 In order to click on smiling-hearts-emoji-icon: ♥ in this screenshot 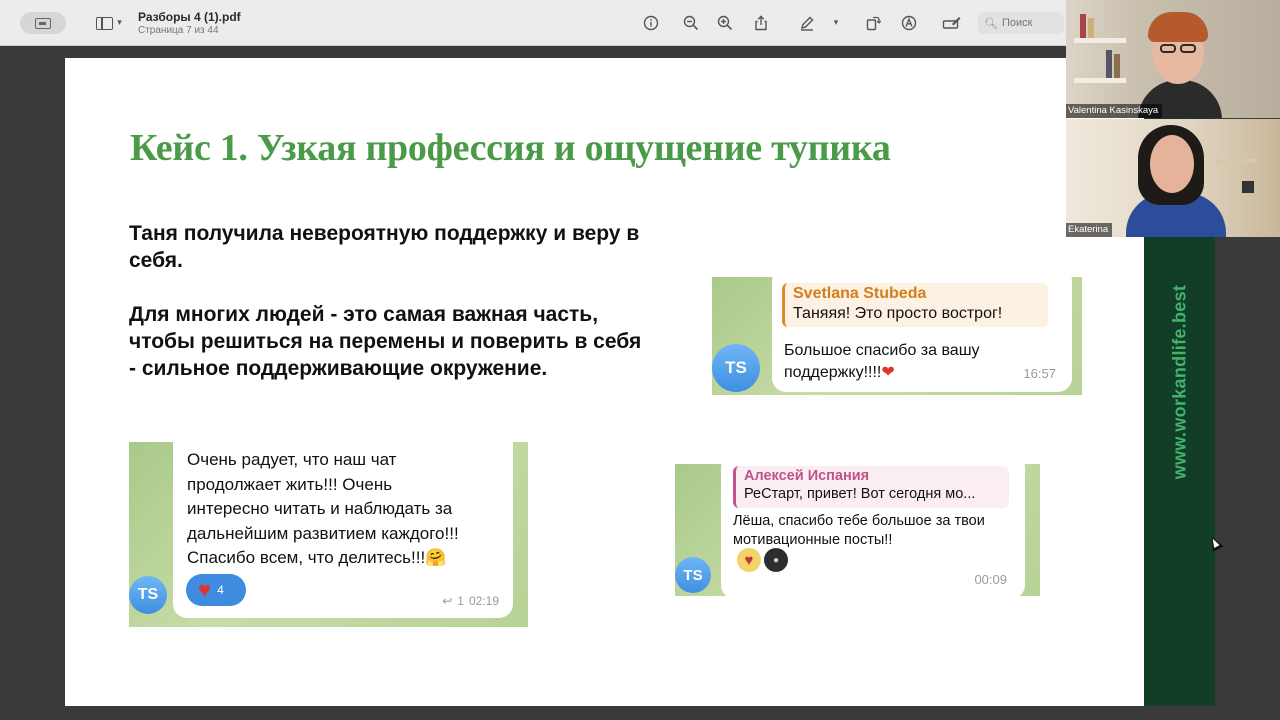, I will do `click(749, 560)`.